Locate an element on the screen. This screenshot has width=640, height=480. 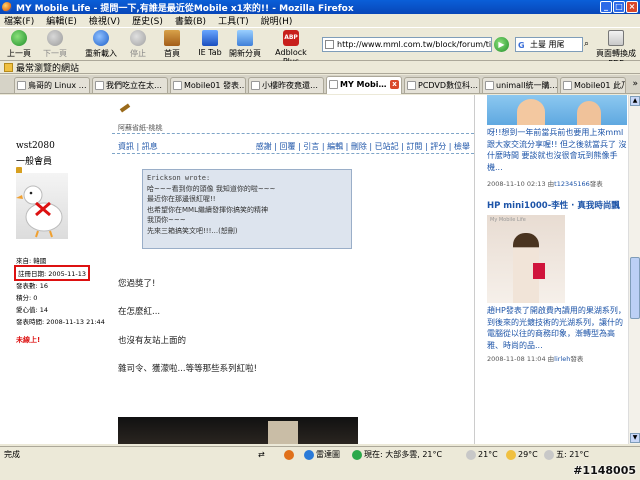
forecast-2-label: 29°C is located at coordinates (528, 454).